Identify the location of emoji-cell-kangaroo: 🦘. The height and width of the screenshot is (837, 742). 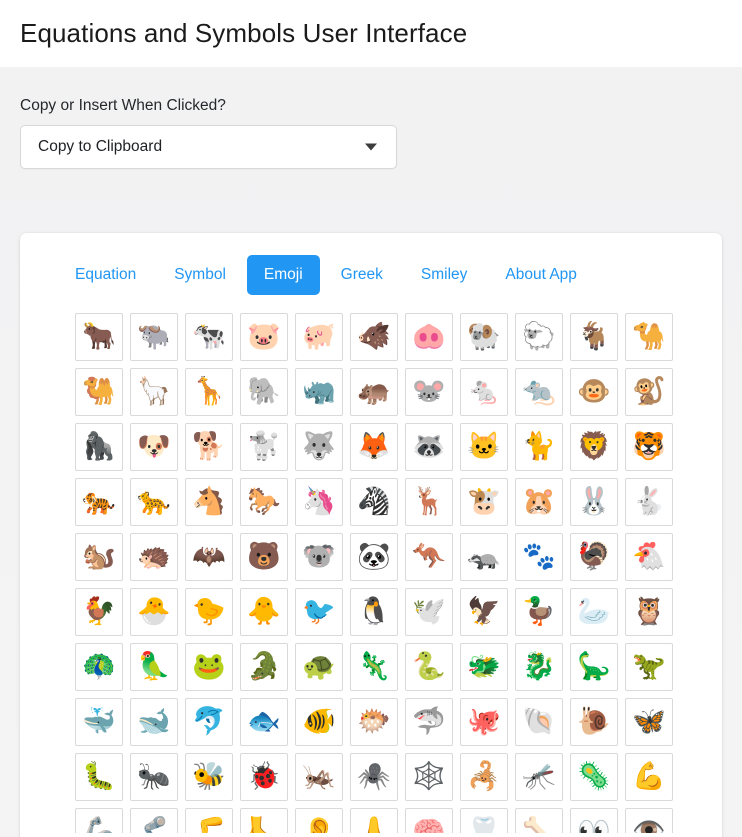
(429, 556).